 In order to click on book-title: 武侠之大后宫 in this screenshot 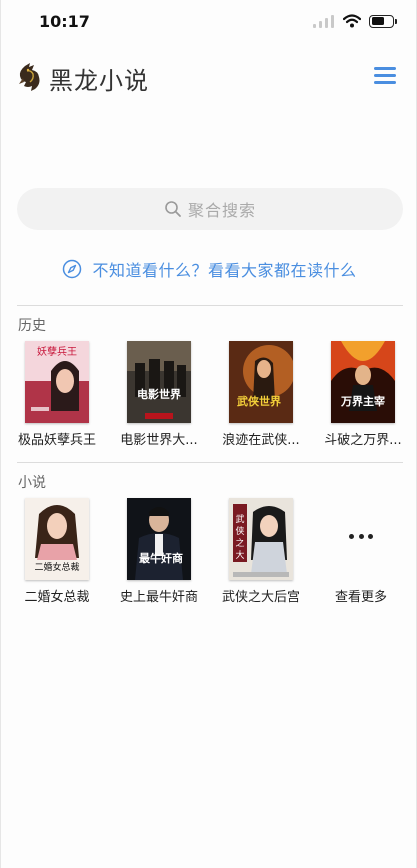, I will do `click(260, 597)`.